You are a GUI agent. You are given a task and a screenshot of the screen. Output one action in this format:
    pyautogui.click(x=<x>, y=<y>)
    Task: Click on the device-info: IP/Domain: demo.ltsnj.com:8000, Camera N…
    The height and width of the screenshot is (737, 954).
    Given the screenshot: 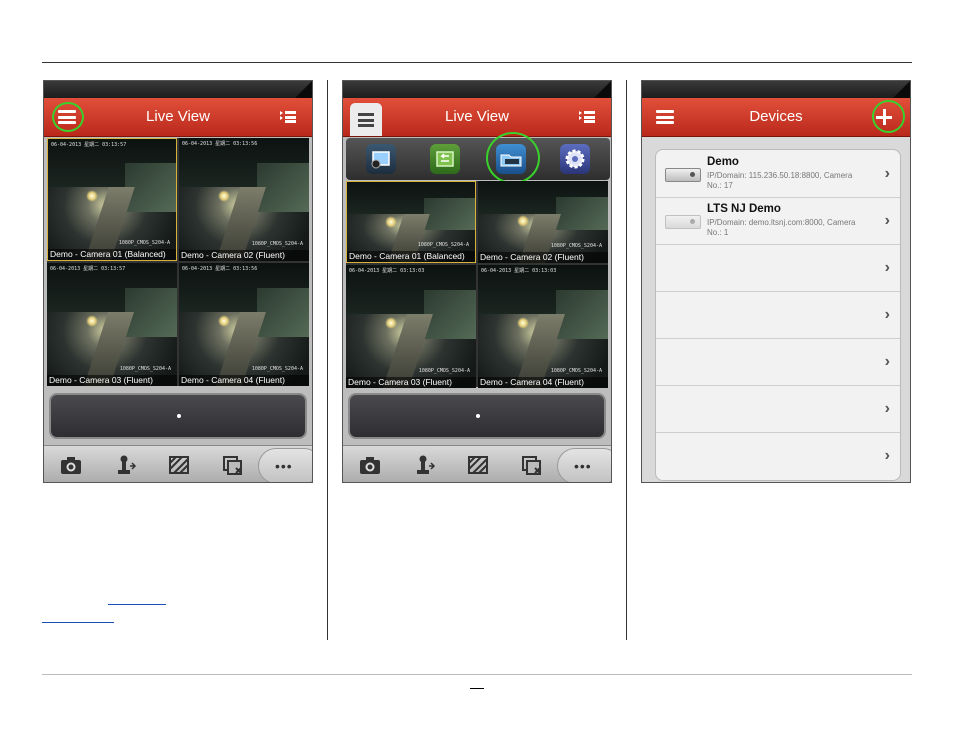 What is the action you would take?
    pyautogui.click(x=781, y=227)
    